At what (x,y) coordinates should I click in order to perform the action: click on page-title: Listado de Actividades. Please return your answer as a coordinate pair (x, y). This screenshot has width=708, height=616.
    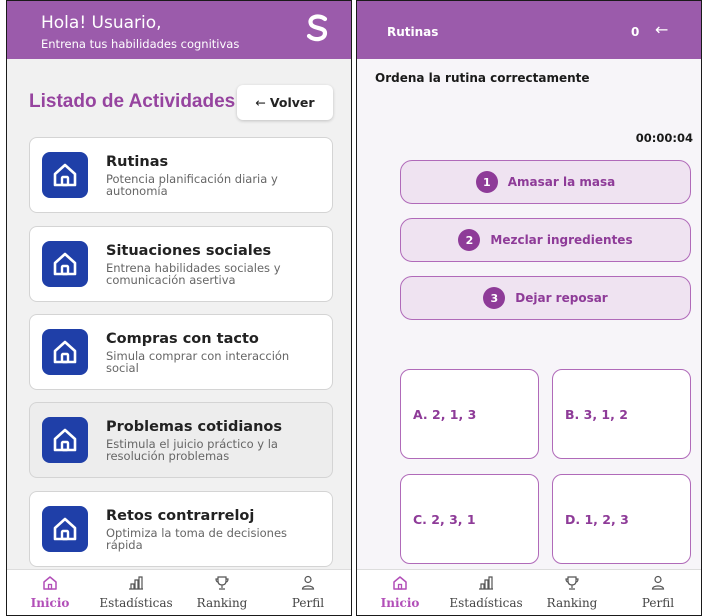
    Looking at the image, I should click on (132, 101).